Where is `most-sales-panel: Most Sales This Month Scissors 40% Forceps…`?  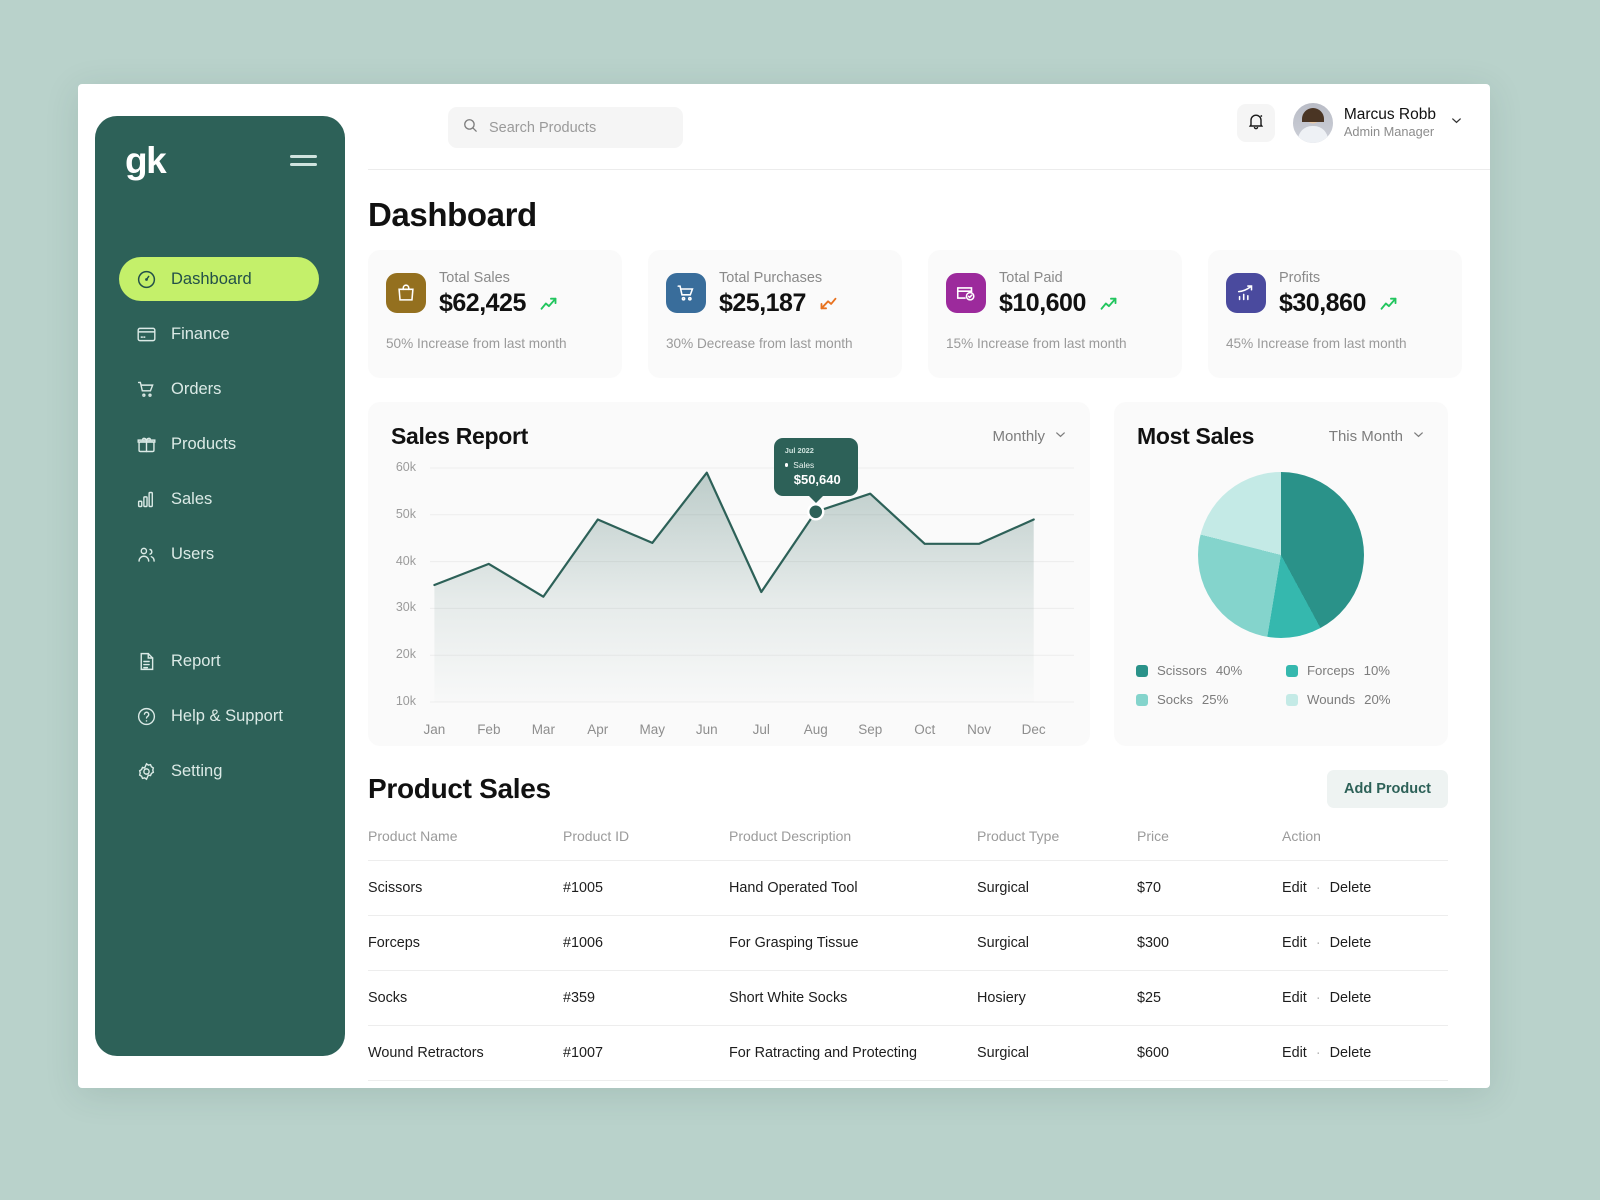 most-sales-panel: Most Sales This Month Scissors 40% Forceps… is located at coordinates (1281, 574).